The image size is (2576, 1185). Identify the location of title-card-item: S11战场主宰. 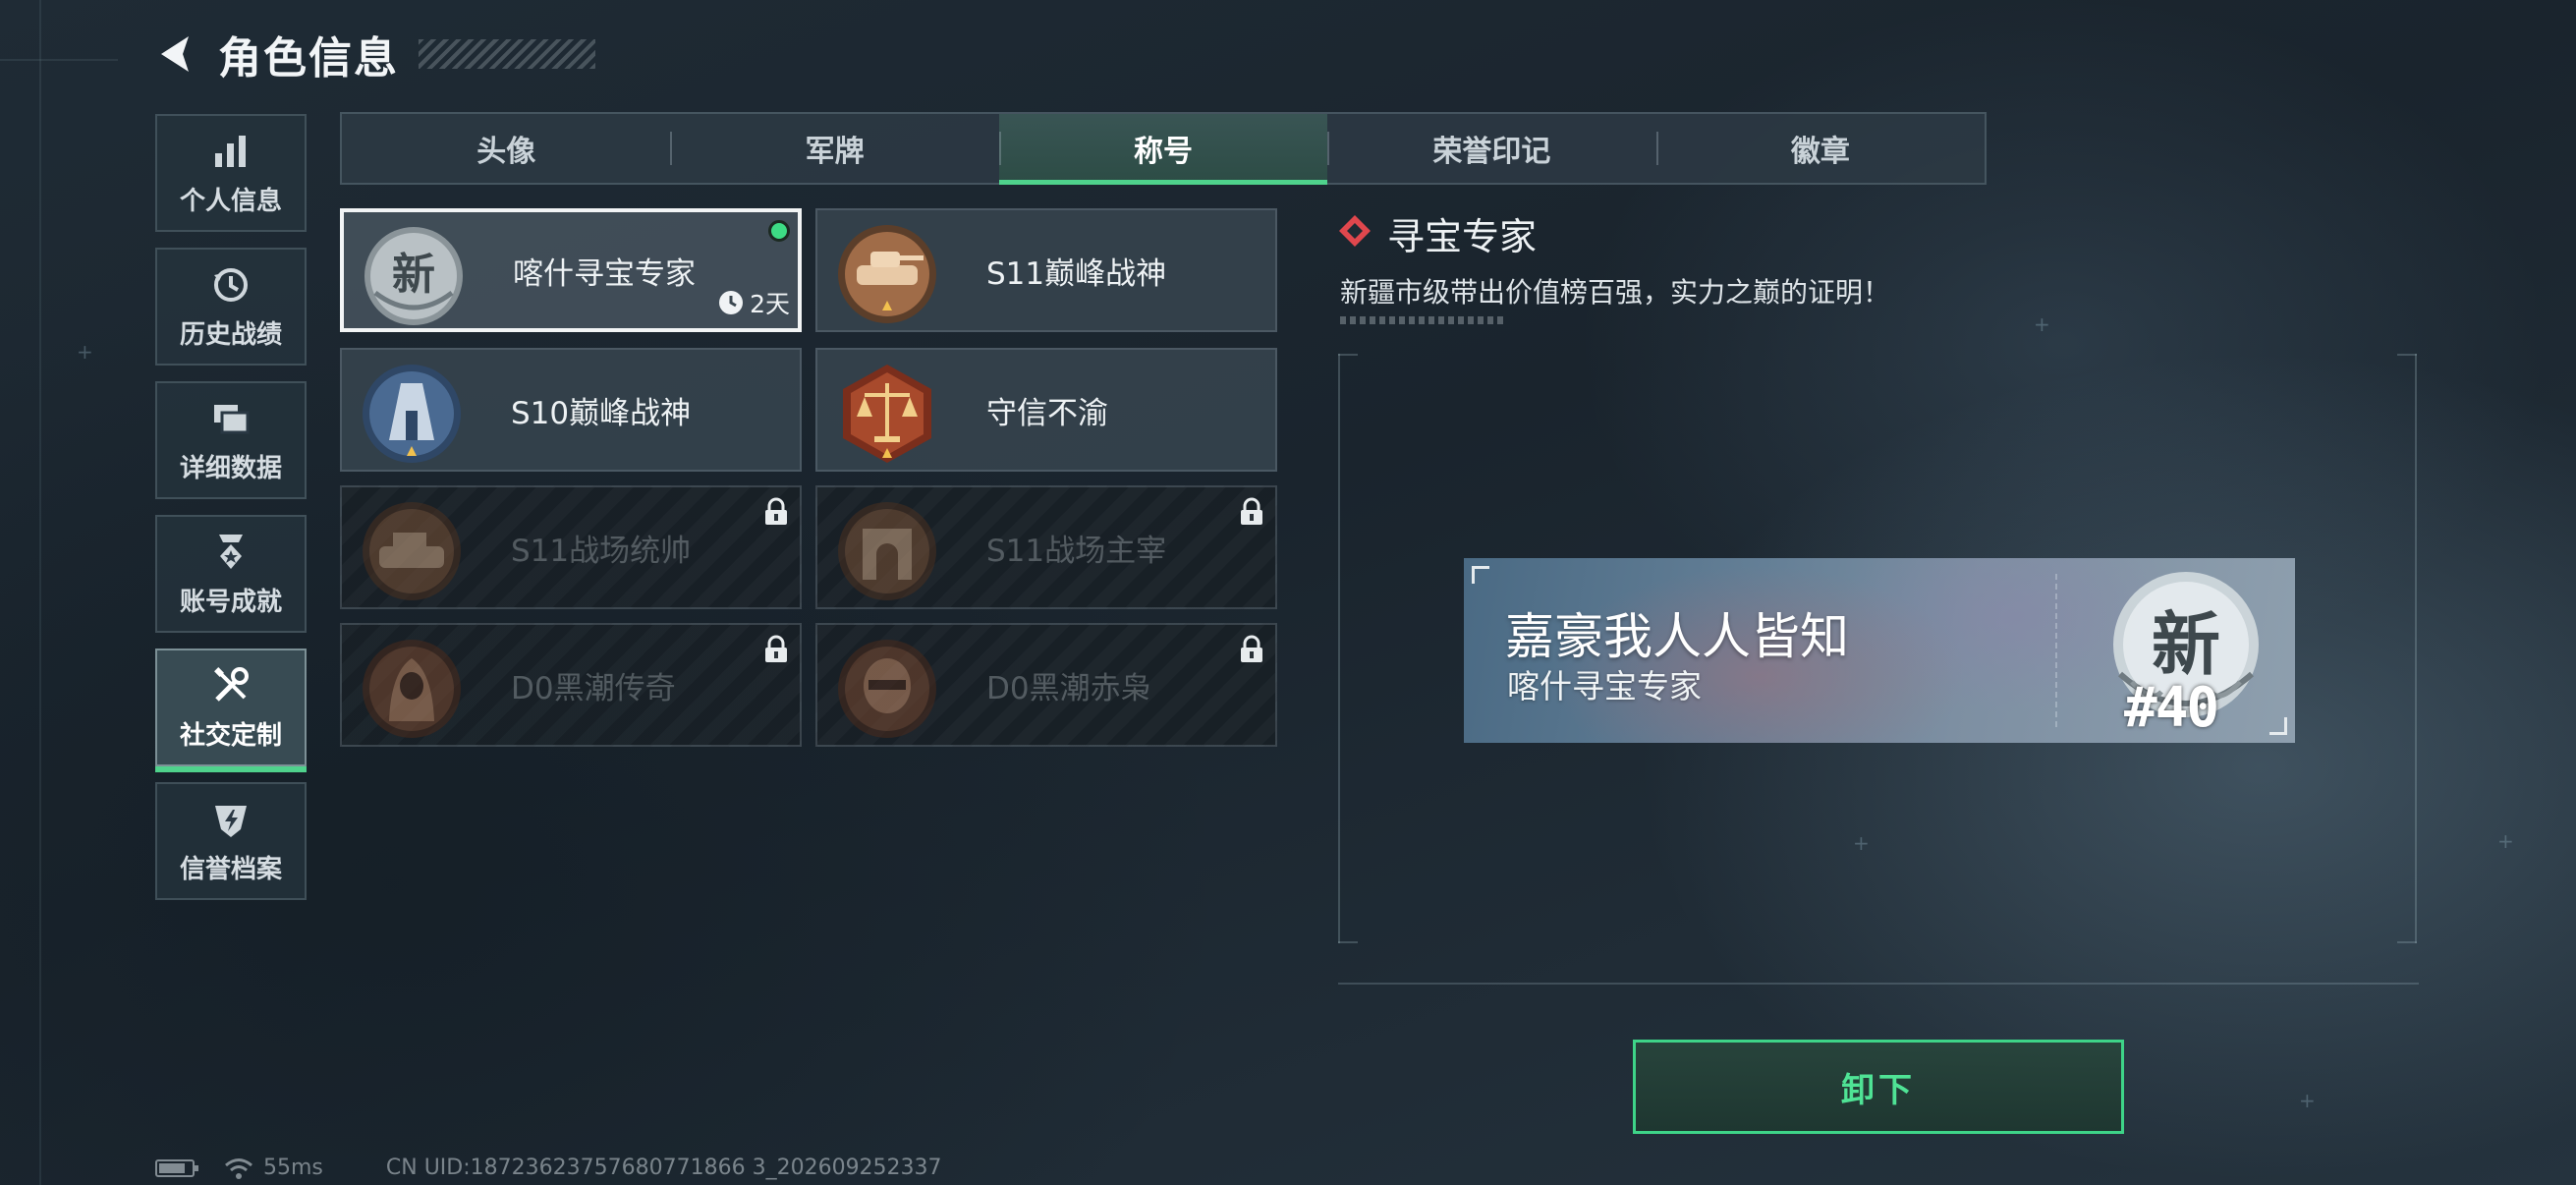
(1046, 547).